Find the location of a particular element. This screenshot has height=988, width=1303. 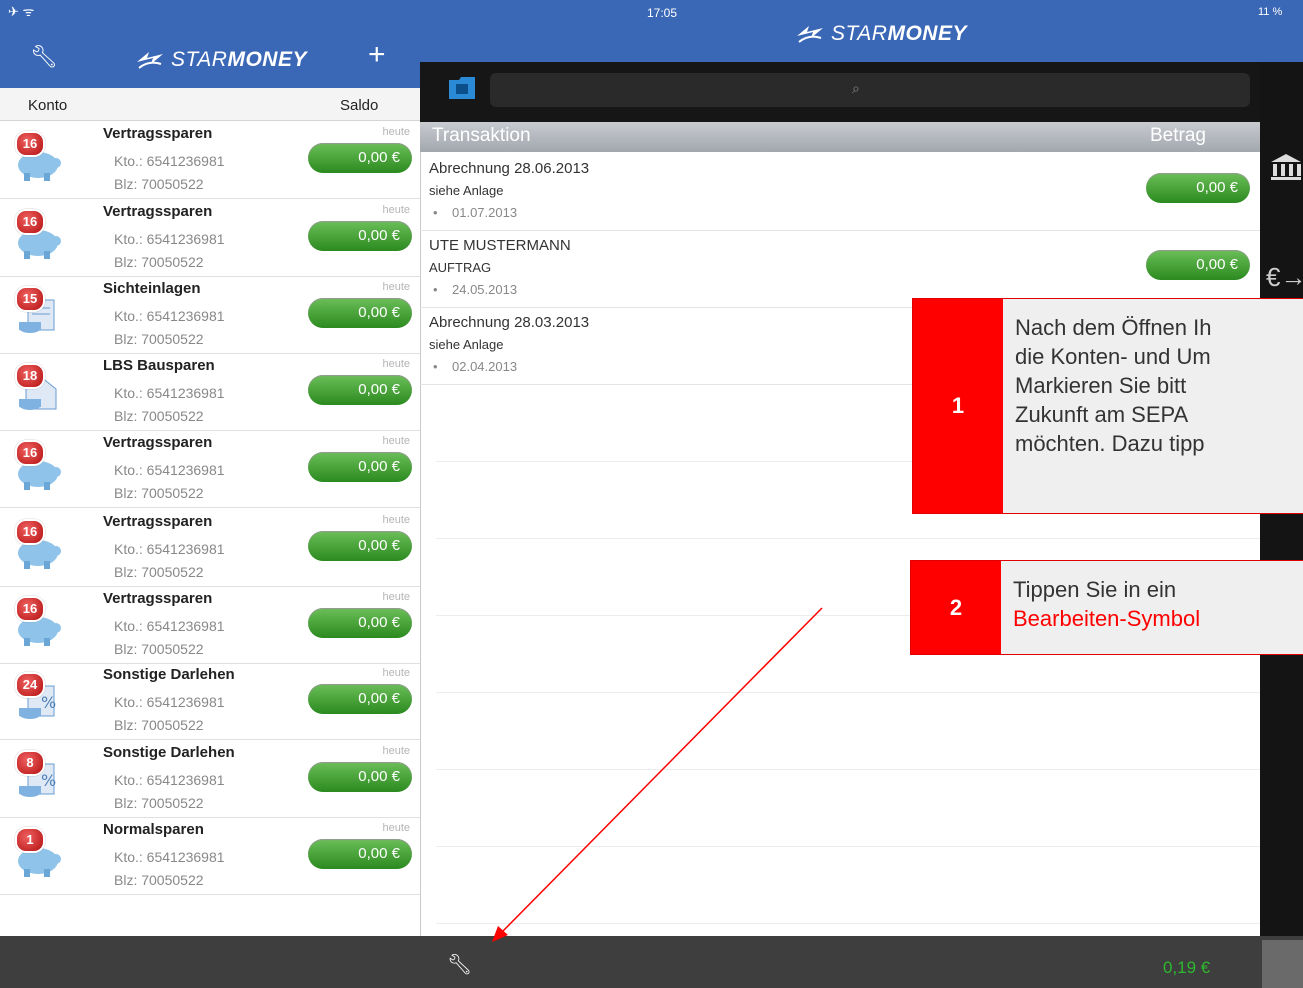

pointer-arrow is located at coordinates (657, 774).